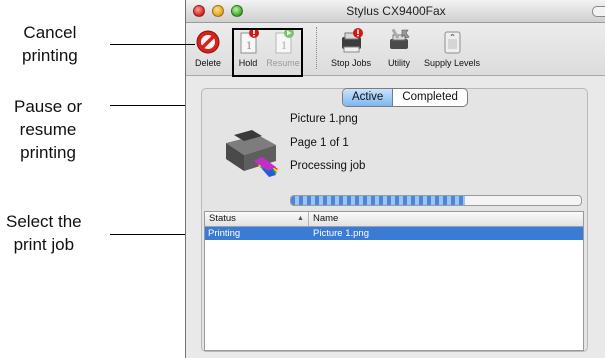 The image size is (605, 358). Describe the element at coordinates (452, 41) in the screenshot. I see `supply-levels-icon` at that location.